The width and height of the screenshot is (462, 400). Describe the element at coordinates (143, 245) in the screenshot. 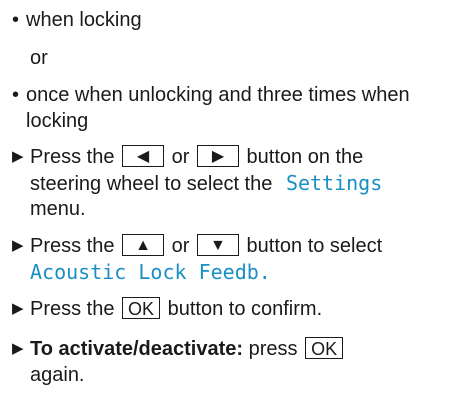

I see `up-arrow-button-icon: ▲` at that location.